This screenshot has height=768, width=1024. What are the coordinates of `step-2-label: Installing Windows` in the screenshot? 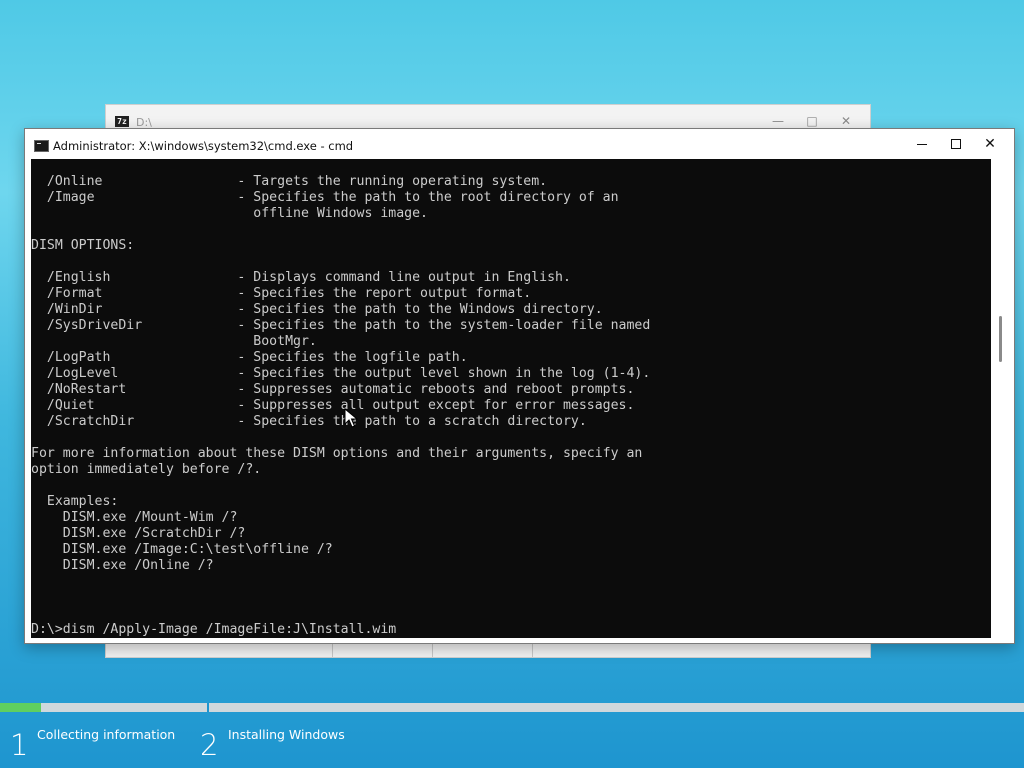 It's located at (286, 734).